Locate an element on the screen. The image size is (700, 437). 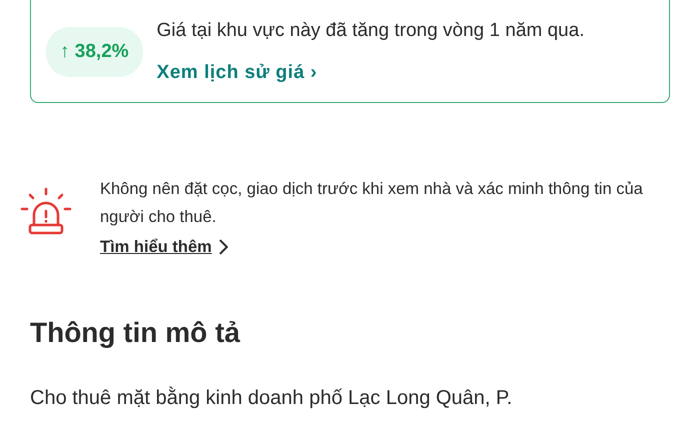
chevron-icon is located at coordinates (223, 247).